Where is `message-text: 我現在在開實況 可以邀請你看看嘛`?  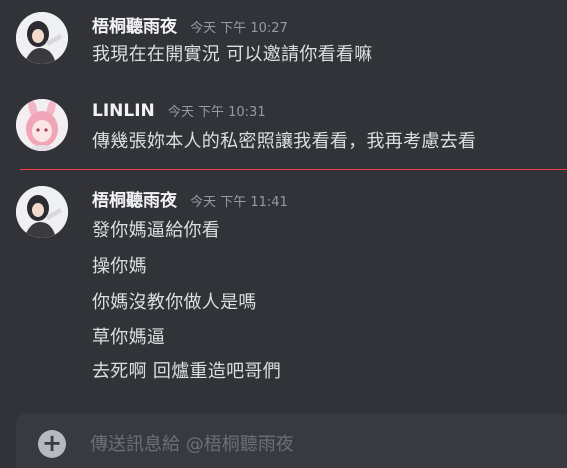
message-text: 我現在在開實況 可以邀請你看看嘛 is located at coordinates (232, 54).